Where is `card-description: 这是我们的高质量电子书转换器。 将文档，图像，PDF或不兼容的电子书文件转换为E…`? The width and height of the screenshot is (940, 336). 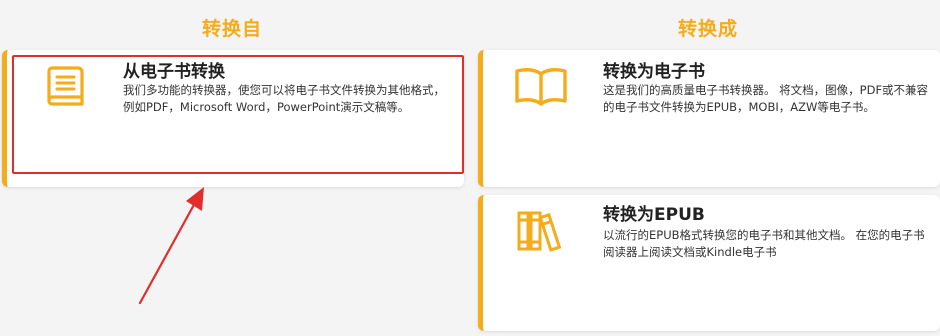
card-description: 这是我们的高质量电子书转换器。 将文档，图像，PDF或不兼容的电子书文件转换为E… is located at coordinates (766, 98).